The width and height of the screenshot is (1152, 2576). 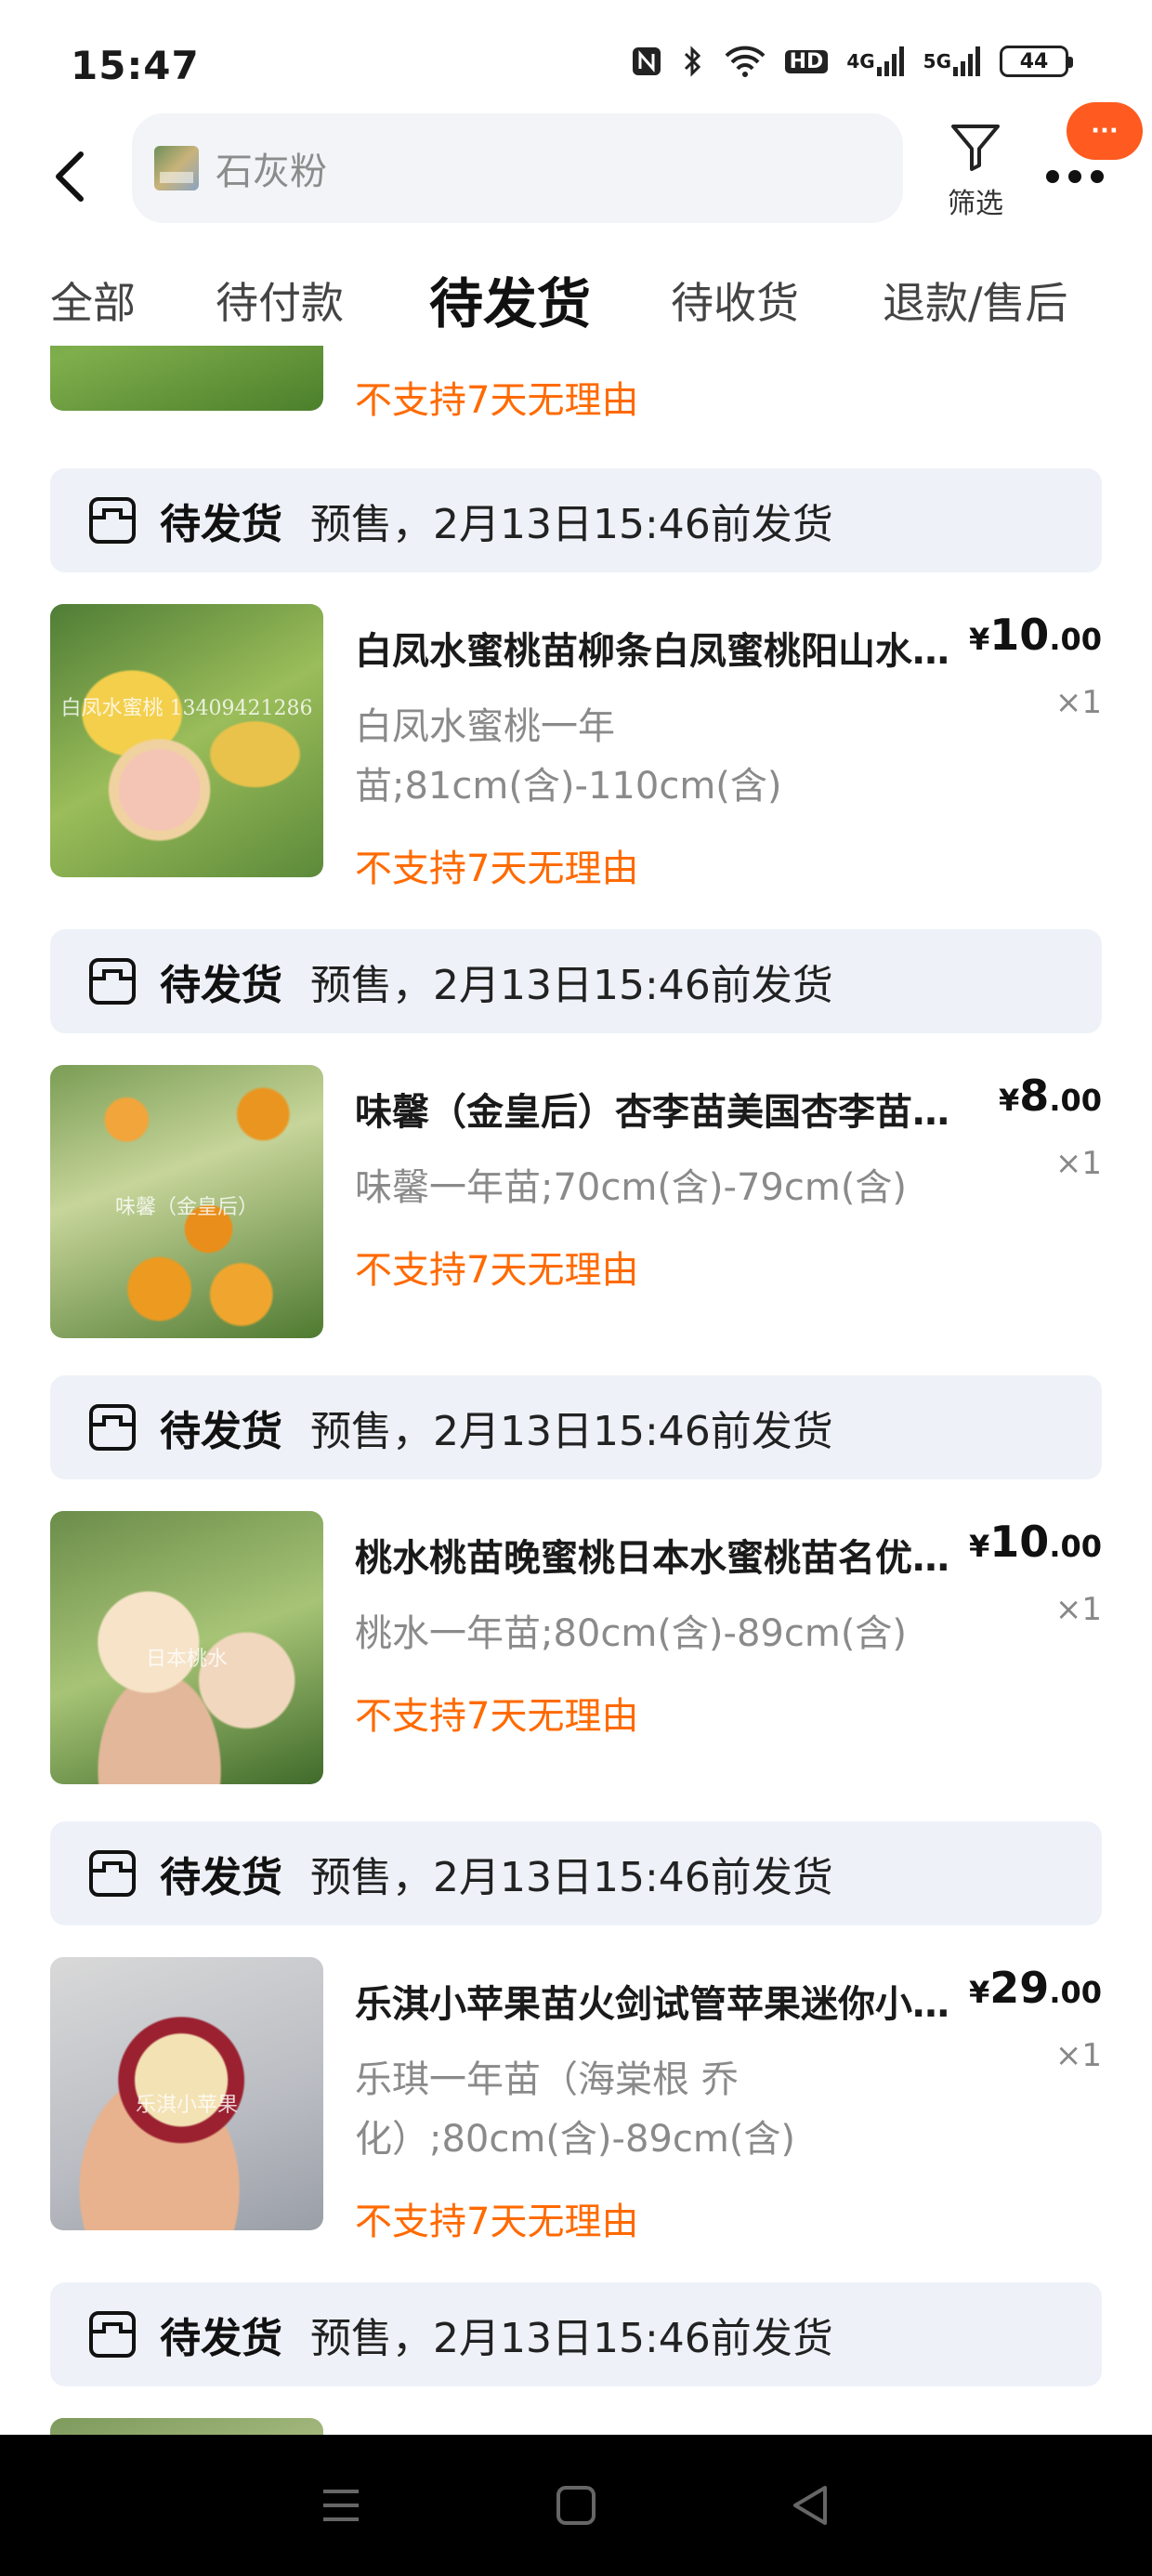 What do you see at coordinates (693, 61) in the screenshot?
I see `bluetooth-icon` at bounding box center [693, 61].